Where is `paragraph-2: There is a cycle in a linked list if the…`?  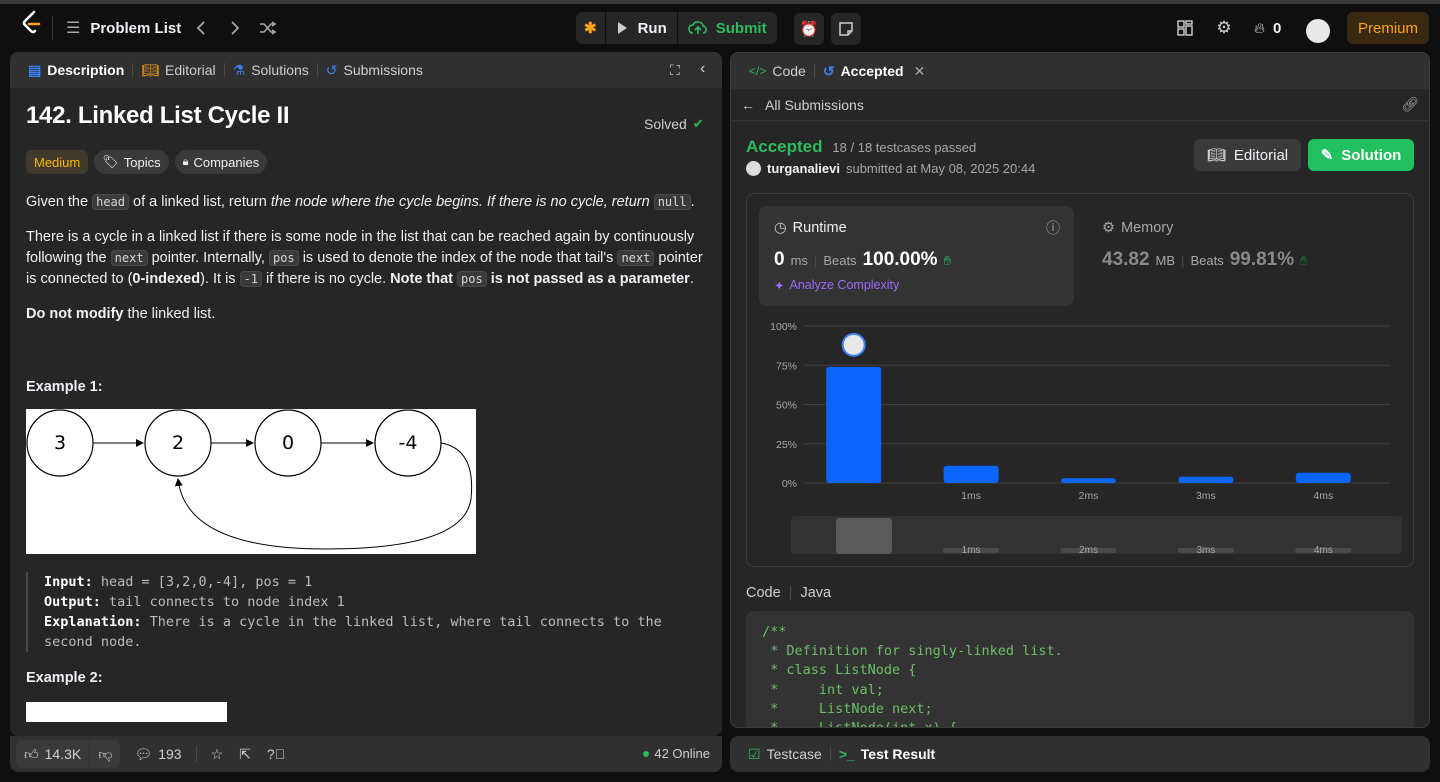 paragraph-2: There is a cycle in a linked list if the… is located at coordinates (364, 258).